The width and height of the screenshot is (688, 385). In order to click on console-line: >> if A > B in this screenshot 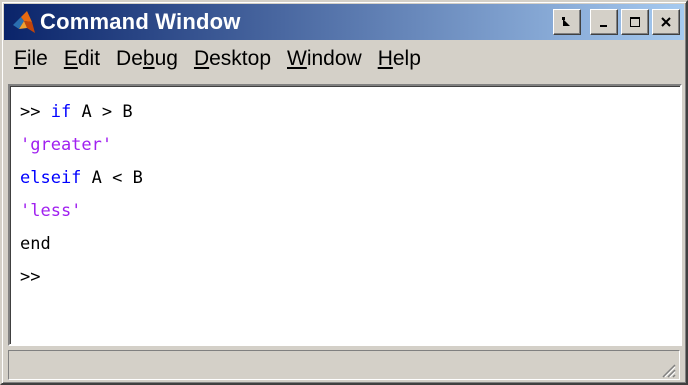, I will do `click(76, 112)`.